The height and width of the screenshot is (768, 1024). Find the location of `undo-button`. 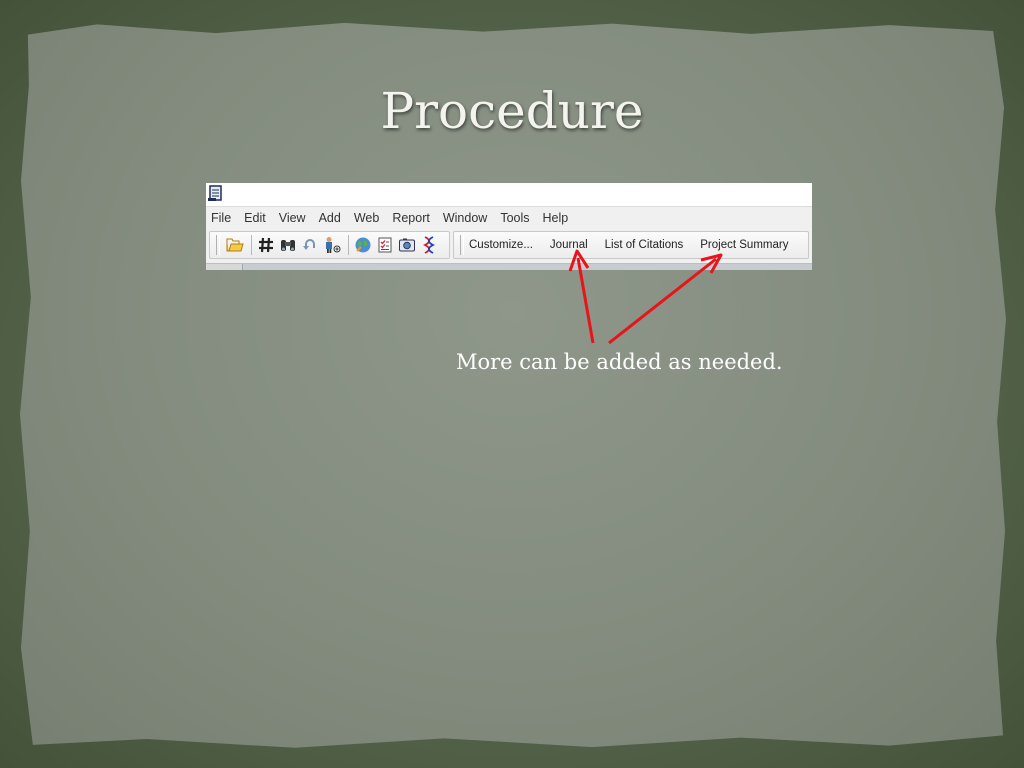

undo-button is located at coordinates (310, 245).